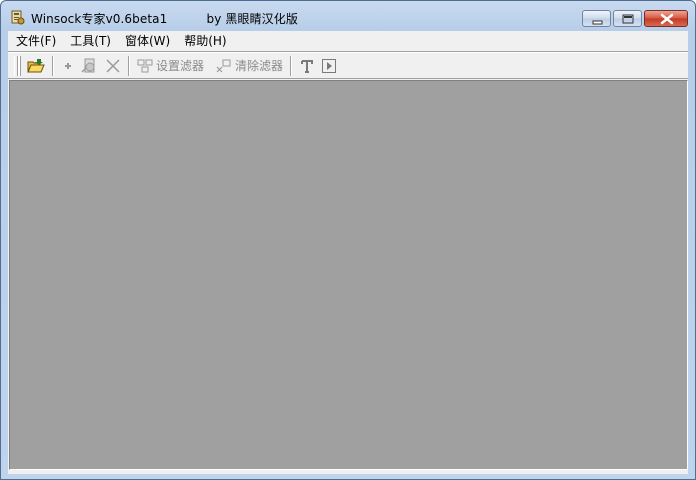  I want to click on window-controls, so click(635, 18).